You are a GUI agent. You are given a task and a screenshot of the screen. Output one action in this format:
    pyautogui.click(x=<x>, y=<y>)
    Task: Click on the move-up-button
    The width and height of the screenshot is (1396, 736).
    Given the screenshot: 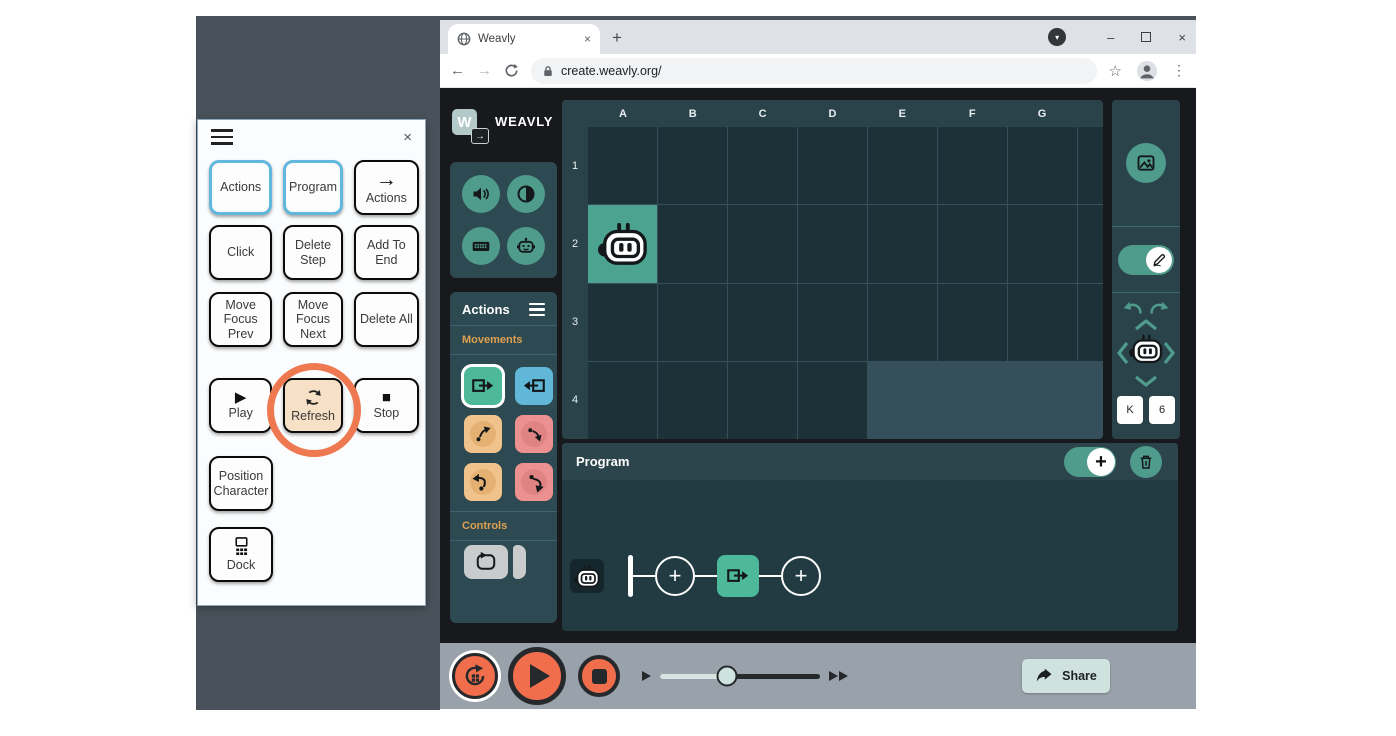 What is the action you would take?
    pyautogui.click(x=1146, y=324)
    